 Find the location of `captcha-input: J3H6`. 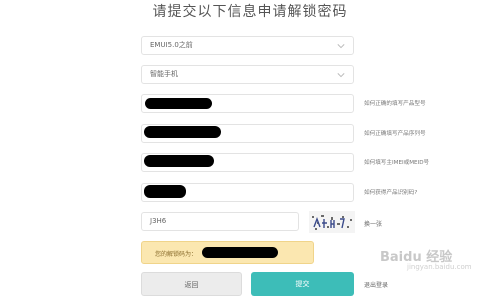

captcha-input: J3H6 is located at coordinates (220, 221).